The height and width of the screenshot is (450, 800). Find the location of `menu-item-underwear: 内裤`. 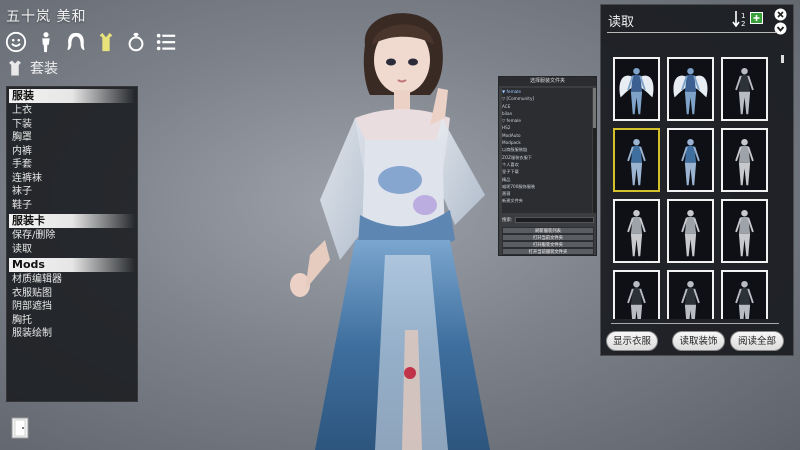

menu-item-underwear: 内裤 is located at coordinates (72, 152).